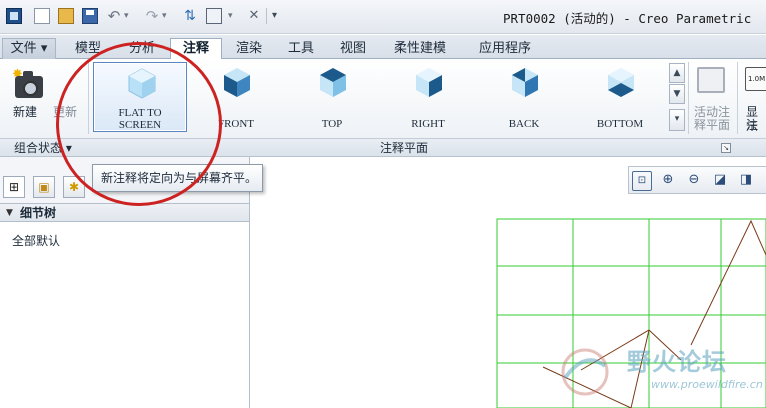 The width and height of the screenshot is (766, 408). I want to click on refit-icon: ⊡, so click(642, 181).